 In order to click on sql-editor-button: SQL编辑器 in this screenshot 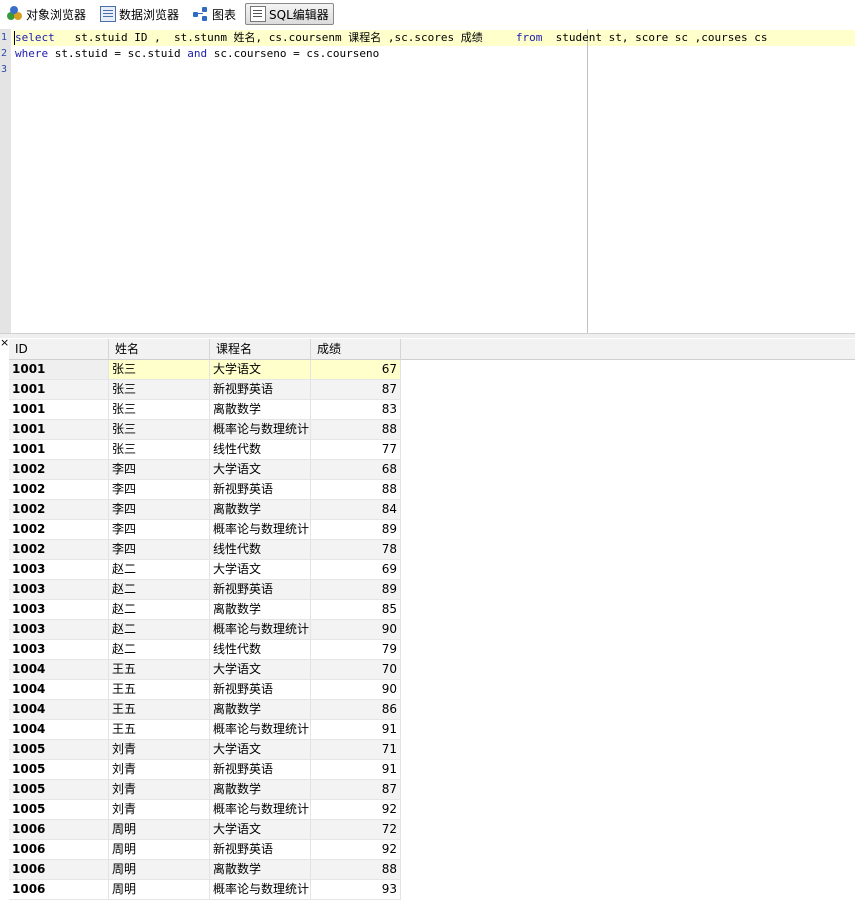, I will do `click(289, 14)`.